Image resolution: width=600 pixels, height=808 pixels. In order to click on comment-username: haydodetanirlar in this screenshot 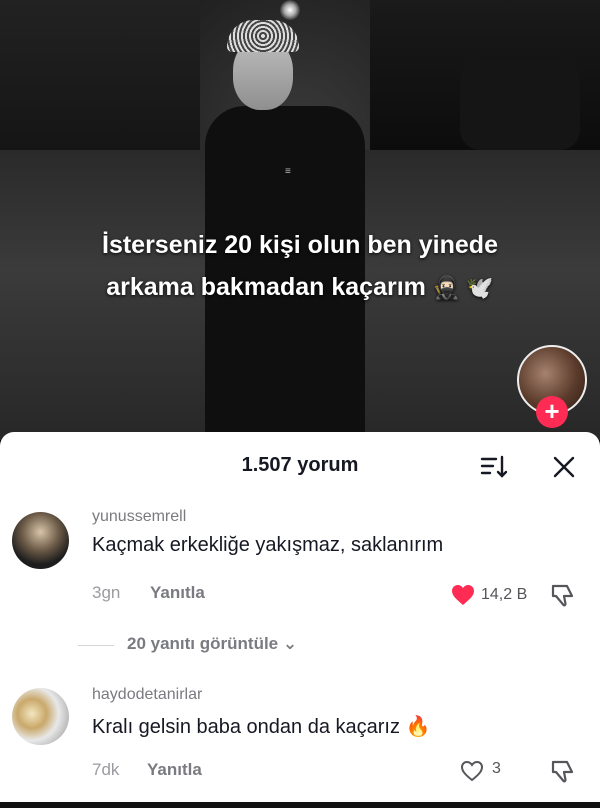, I will do `click(147, 695)`.